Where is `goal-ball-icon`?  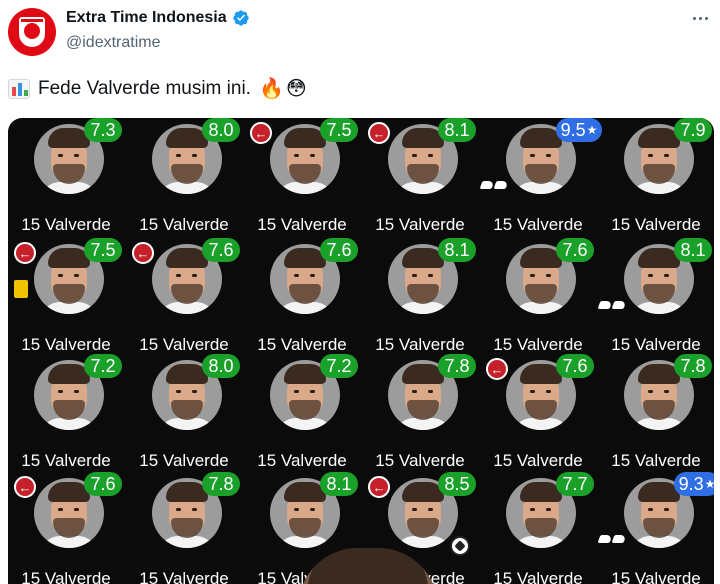
goal-ball-icon is located at coordinates (460, 546).